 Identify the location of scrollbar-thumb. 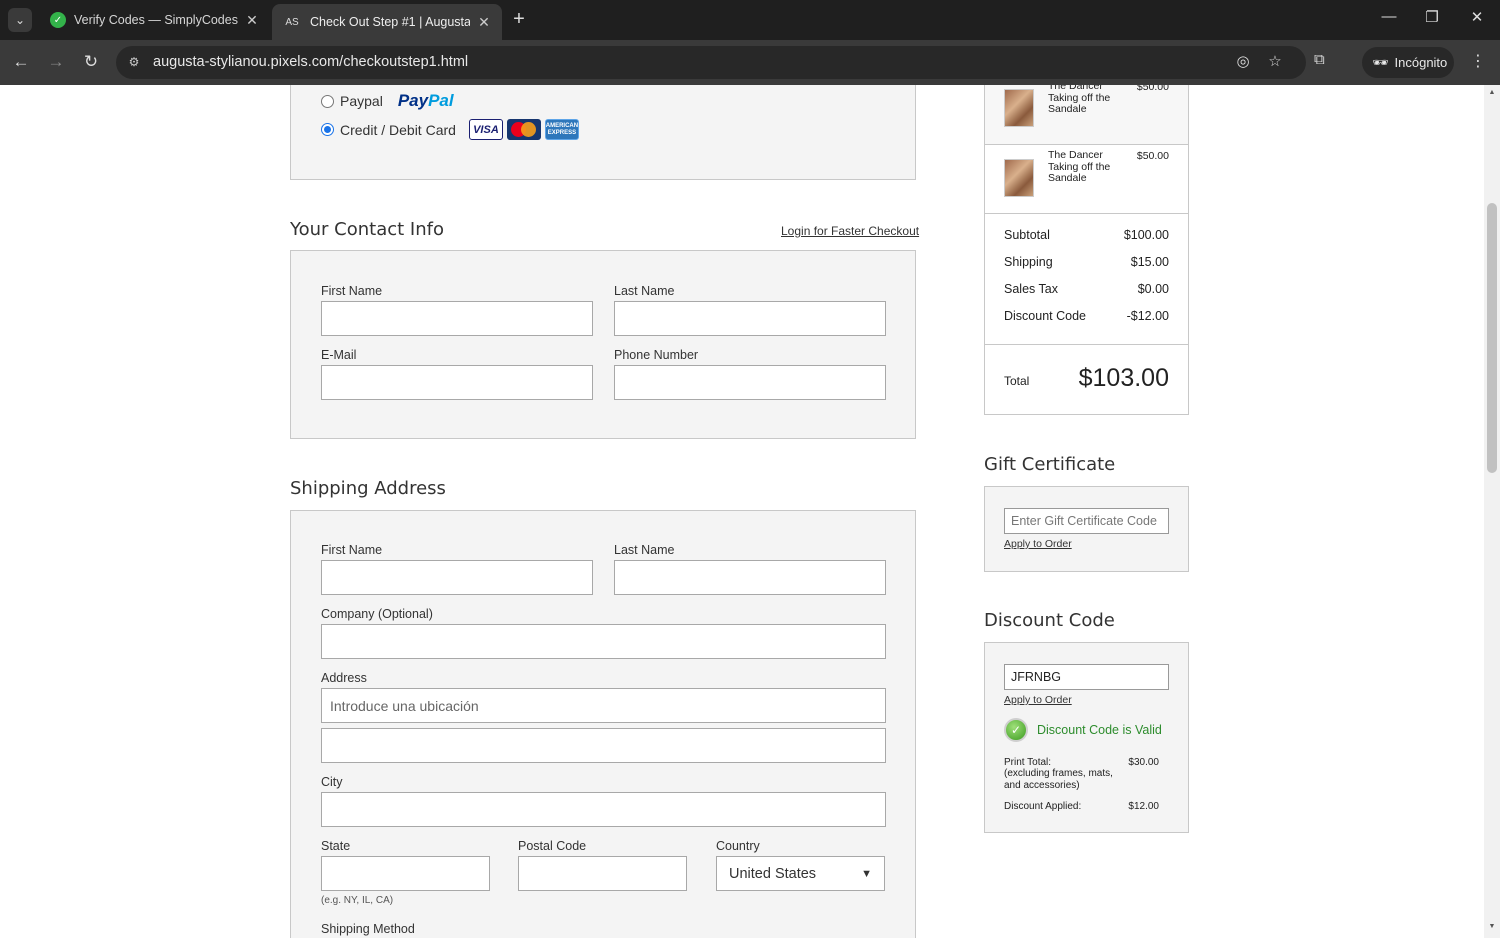
(1492, 338).